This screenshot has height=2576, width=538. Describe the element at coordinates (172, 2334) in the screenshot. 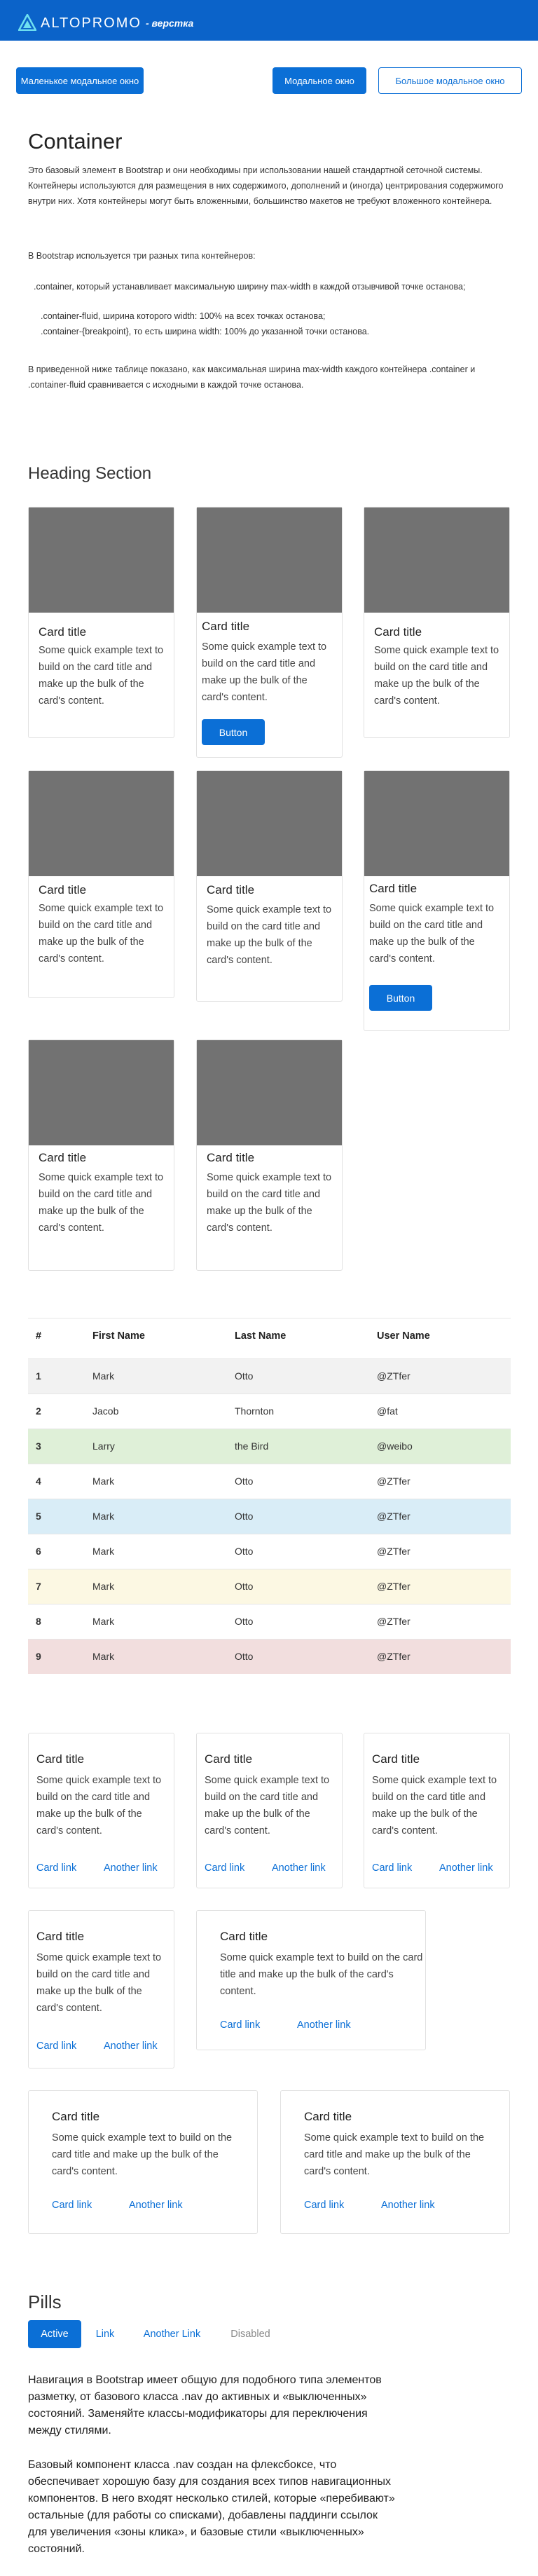

I see `pill-another-link: Another Link` at that location.